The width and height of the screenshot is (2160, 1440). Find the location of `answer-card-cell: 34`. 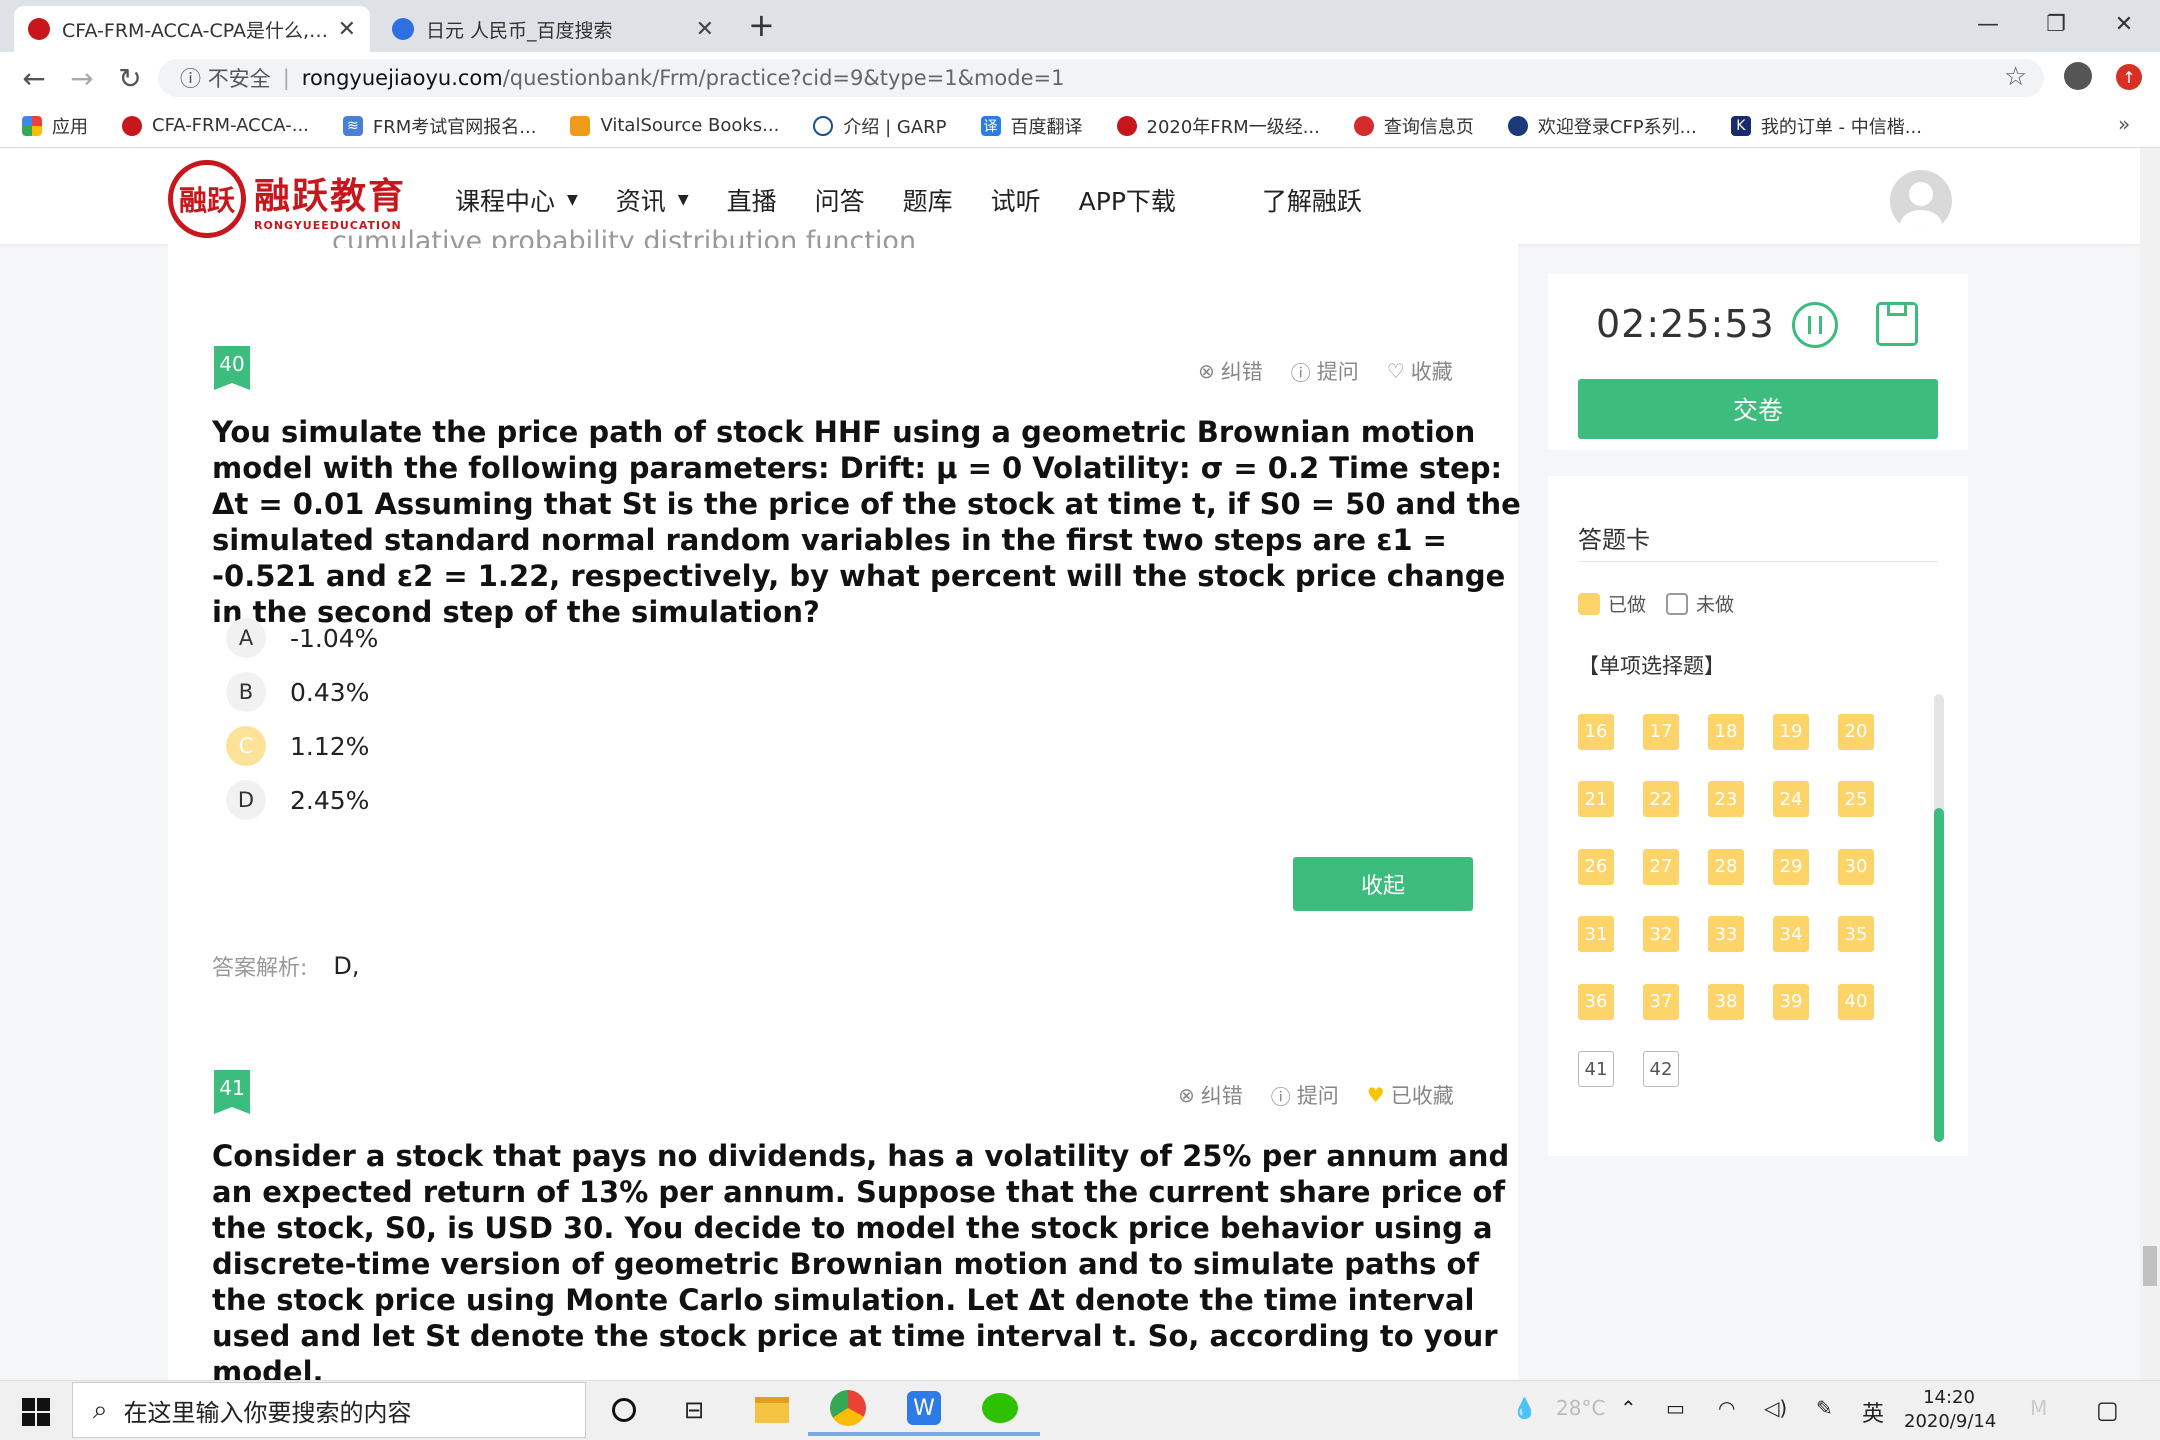

answer-card-cell: 34 is located at coordinates (1791, 934).